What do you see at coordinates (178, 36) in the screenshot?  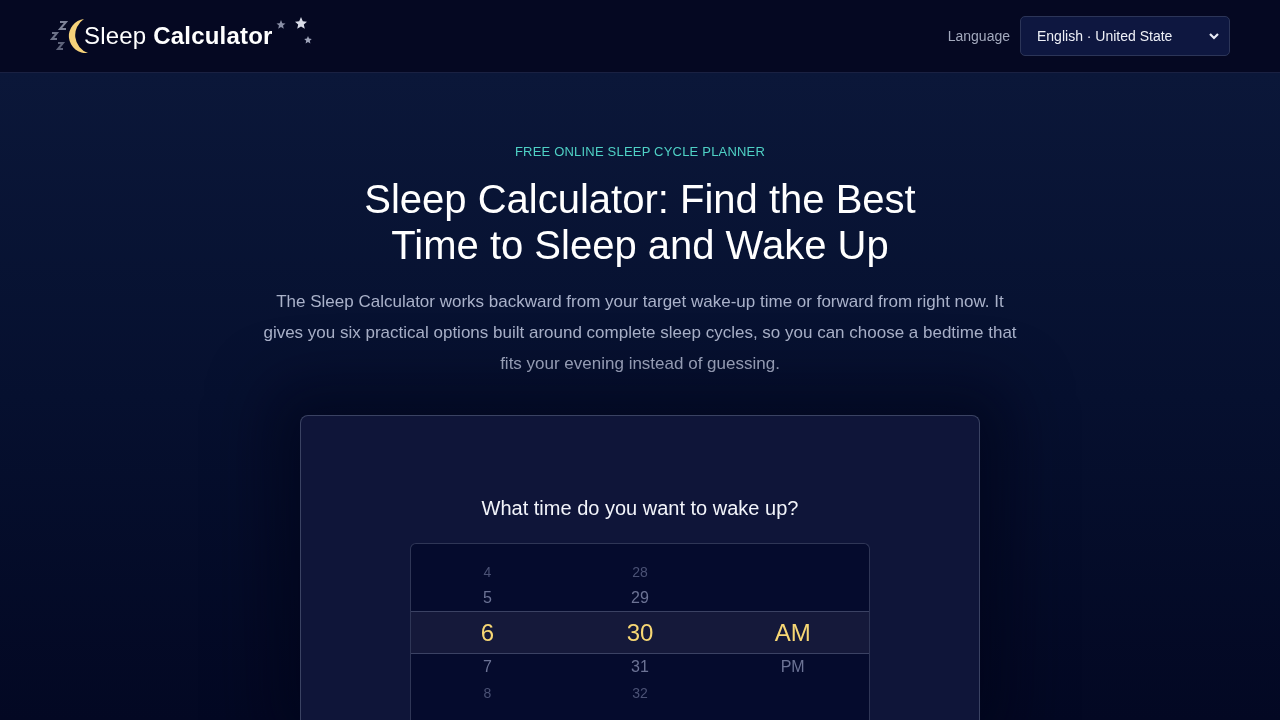 I see `logo-text: Sleep Calculator` at bounding box center [178, 36].